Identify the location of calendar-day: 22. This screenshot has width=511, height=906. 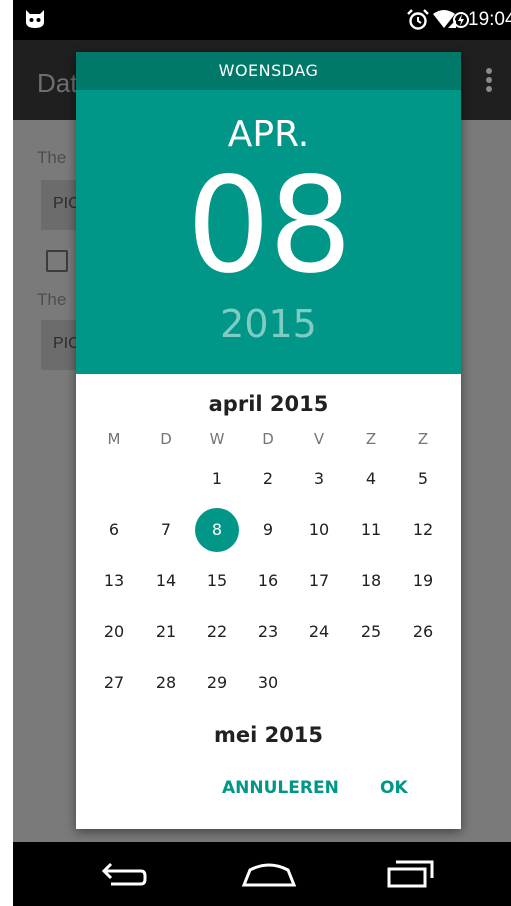
(217, 632).